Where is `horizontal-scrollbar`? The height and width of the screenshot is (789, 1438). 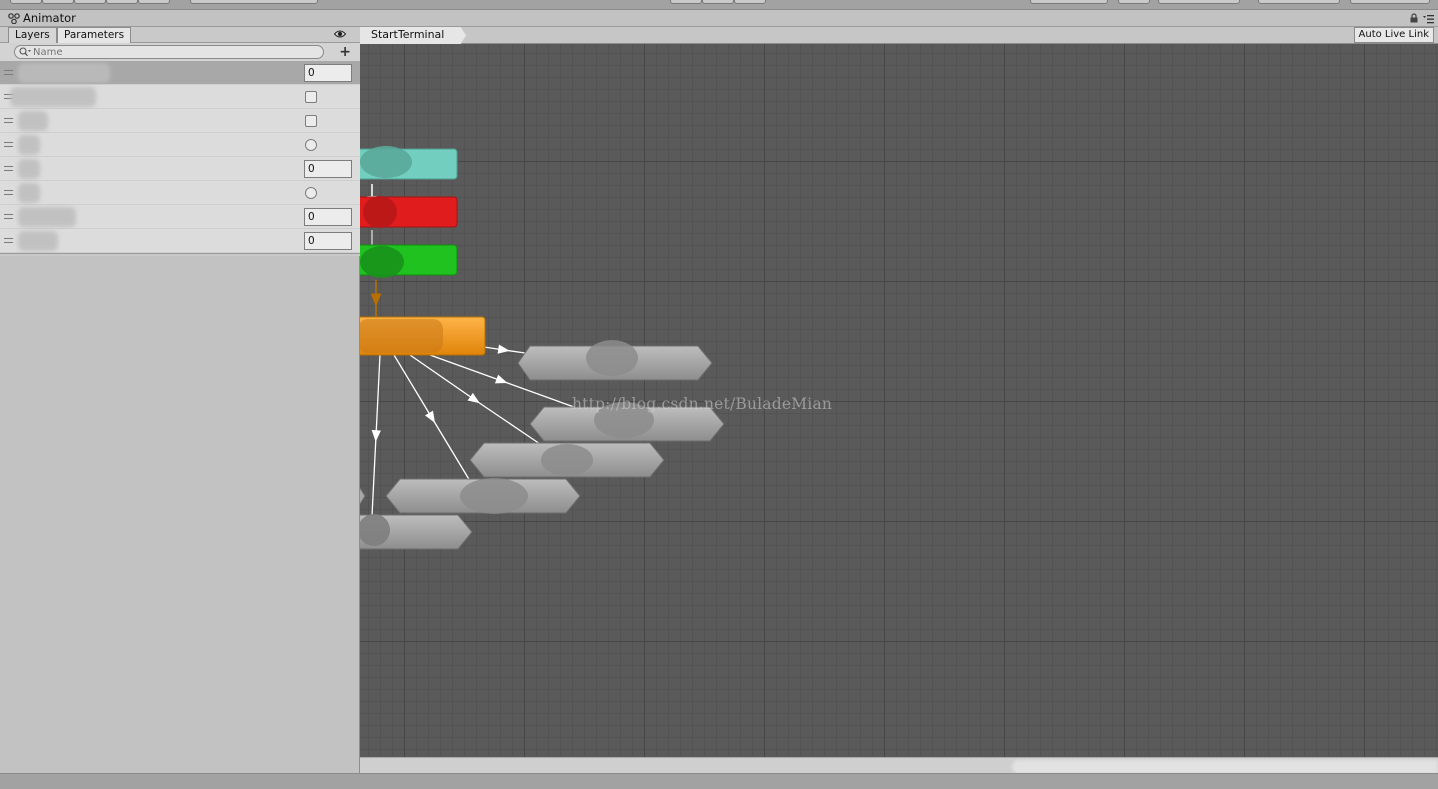 horizontal-scrollbar is located at coordinates (899, 765).